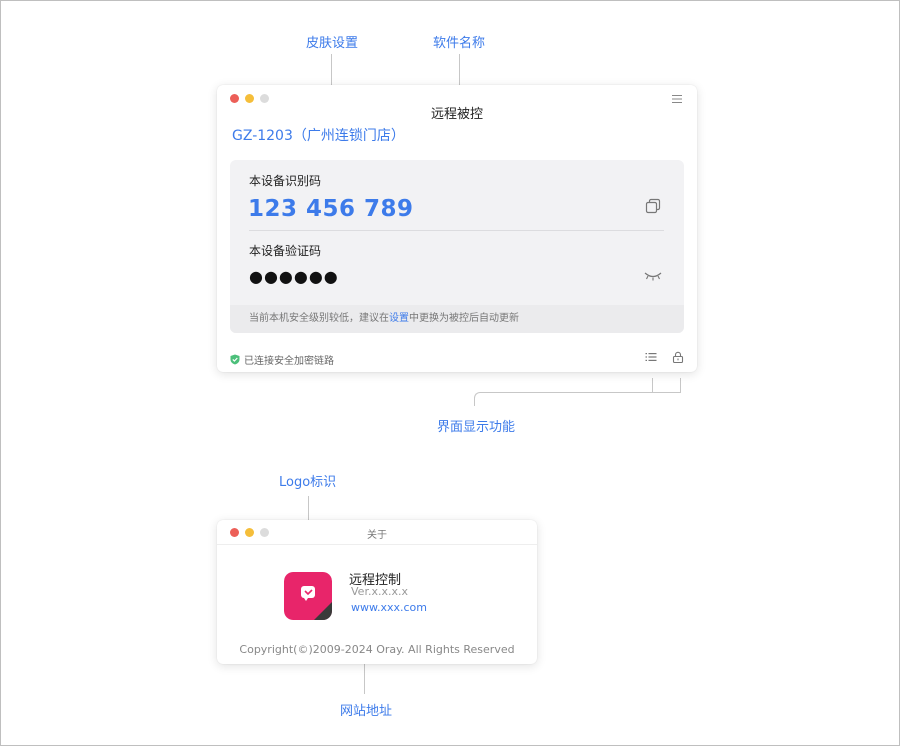 The width and height of the screenshot is (900, 746). What do you see at coordinates (464, 318) in the screenshot?
I see `notice-text-after: 中更换为被控后自动更新` at bounding box center [464, 318].